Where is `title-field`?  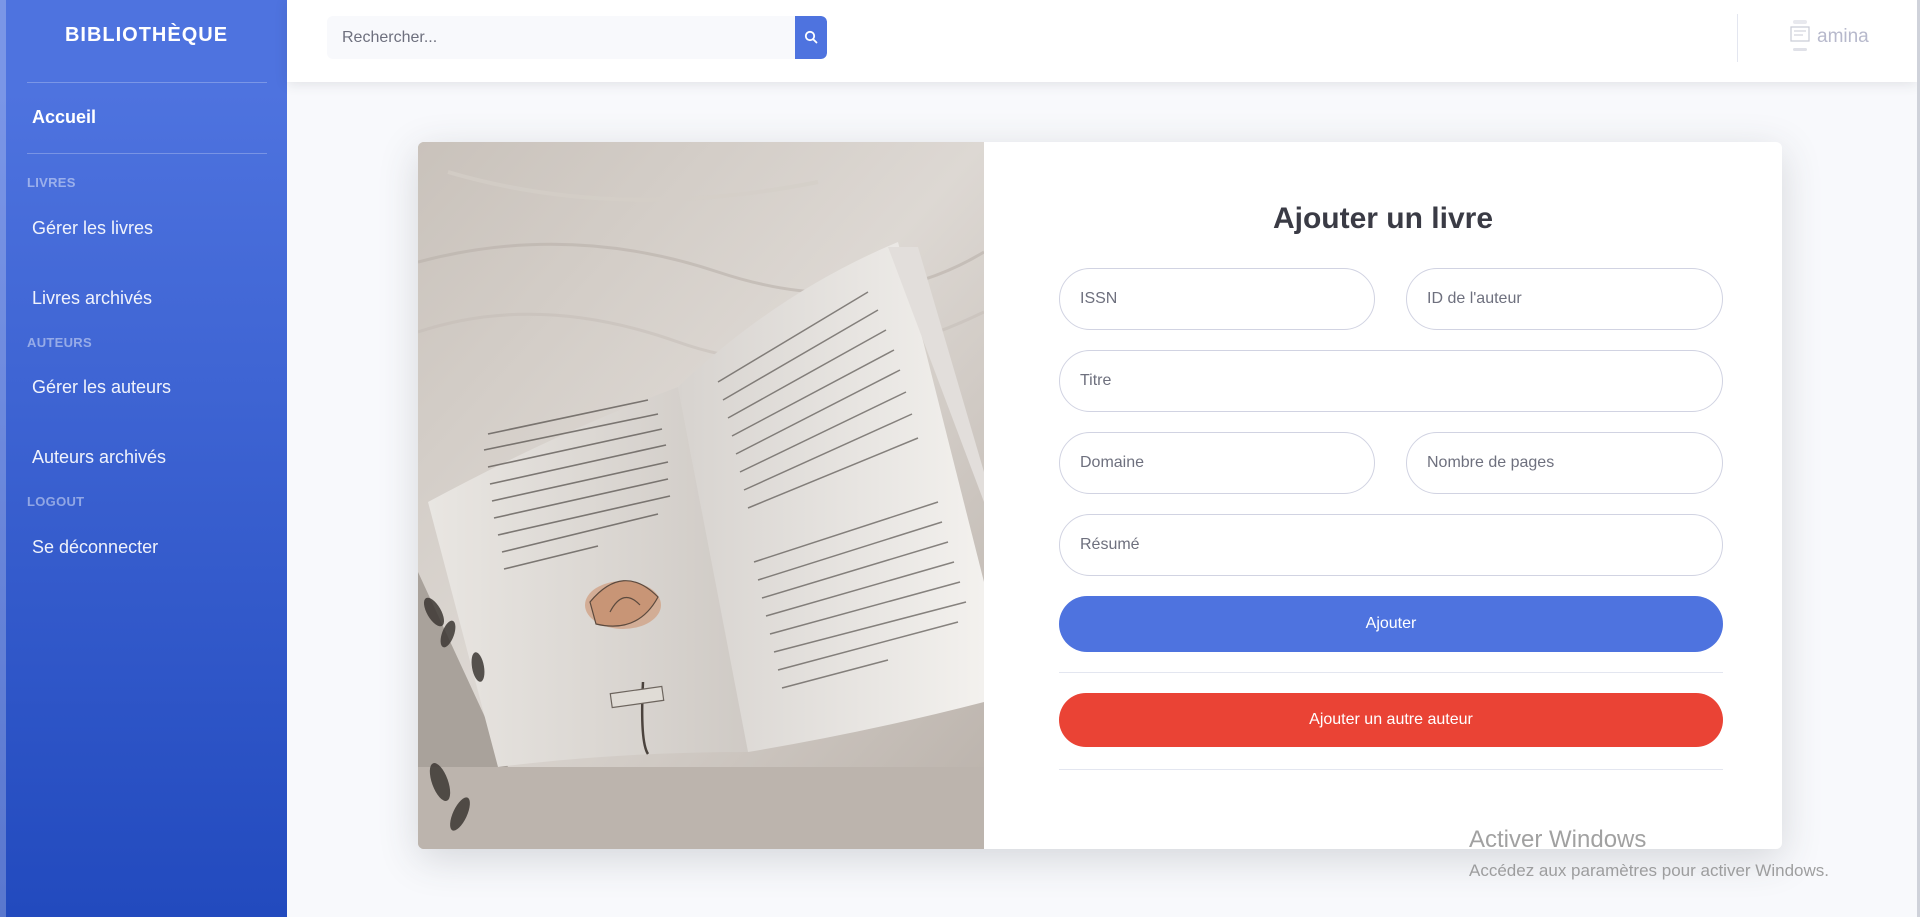
title-field is located at coordinates (1391, 381).